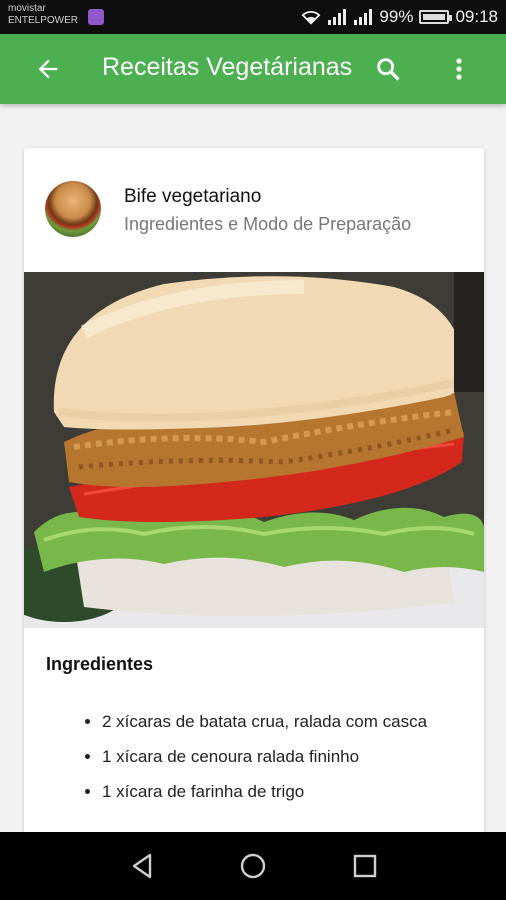 Image resolution: width=506 pixels, height=900 pixels. What do you see at coordinates (311, 18) in the screenshot?
I see `wifi-icon` at bounding box center [311, 18].